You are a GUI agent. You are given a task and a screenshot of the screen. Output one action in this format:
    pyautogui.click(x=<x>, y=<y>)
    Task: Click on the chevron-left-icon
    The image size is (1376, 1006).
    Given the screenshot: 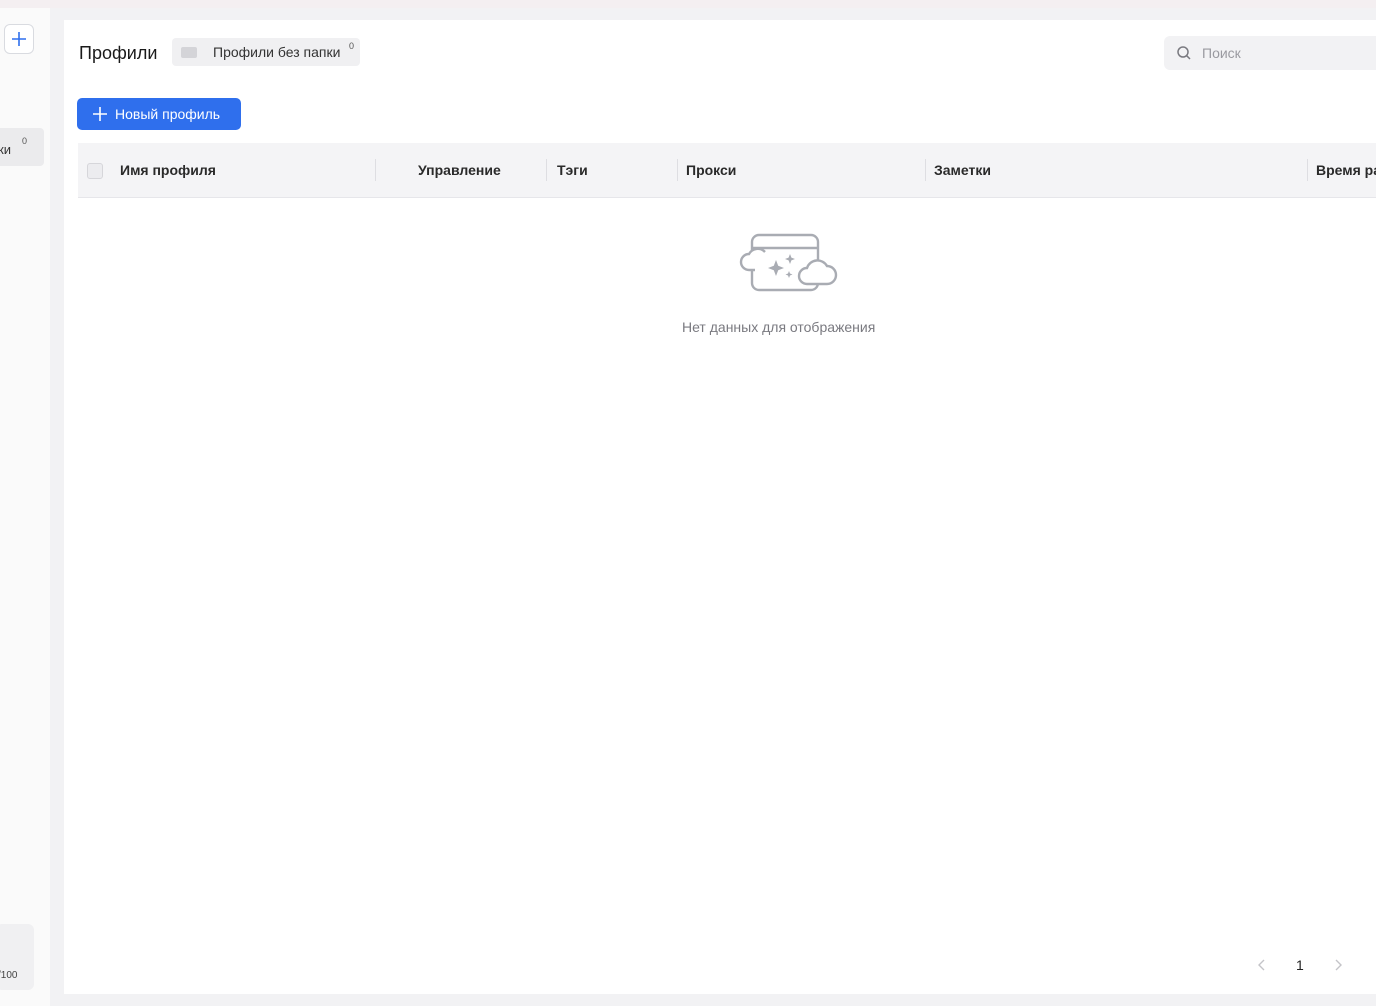 What is the action you would take?
    pyautogui.click(x=1262, y=965)
    